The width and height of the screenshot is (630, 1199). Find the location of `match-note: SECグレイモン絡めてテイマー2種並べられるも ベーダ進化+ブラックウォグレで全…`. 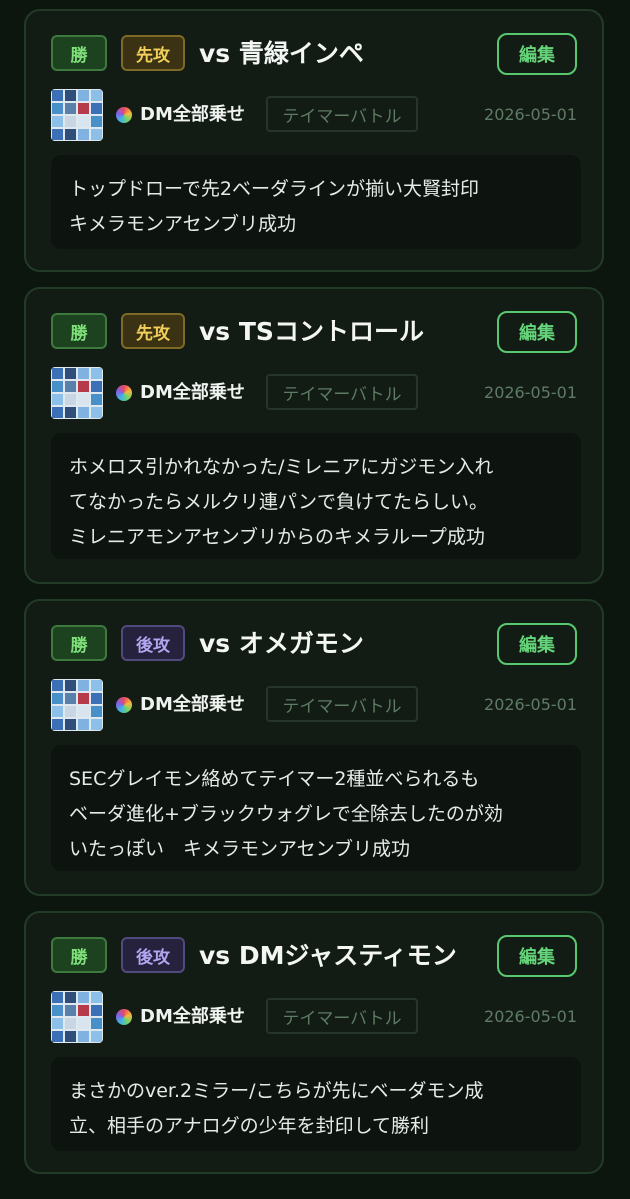

match-note: SECグレイモン絡めてテイマー2種並べられるも ベーダ進化+ブラックウォグレで全… is located at coordinates (316, 808).